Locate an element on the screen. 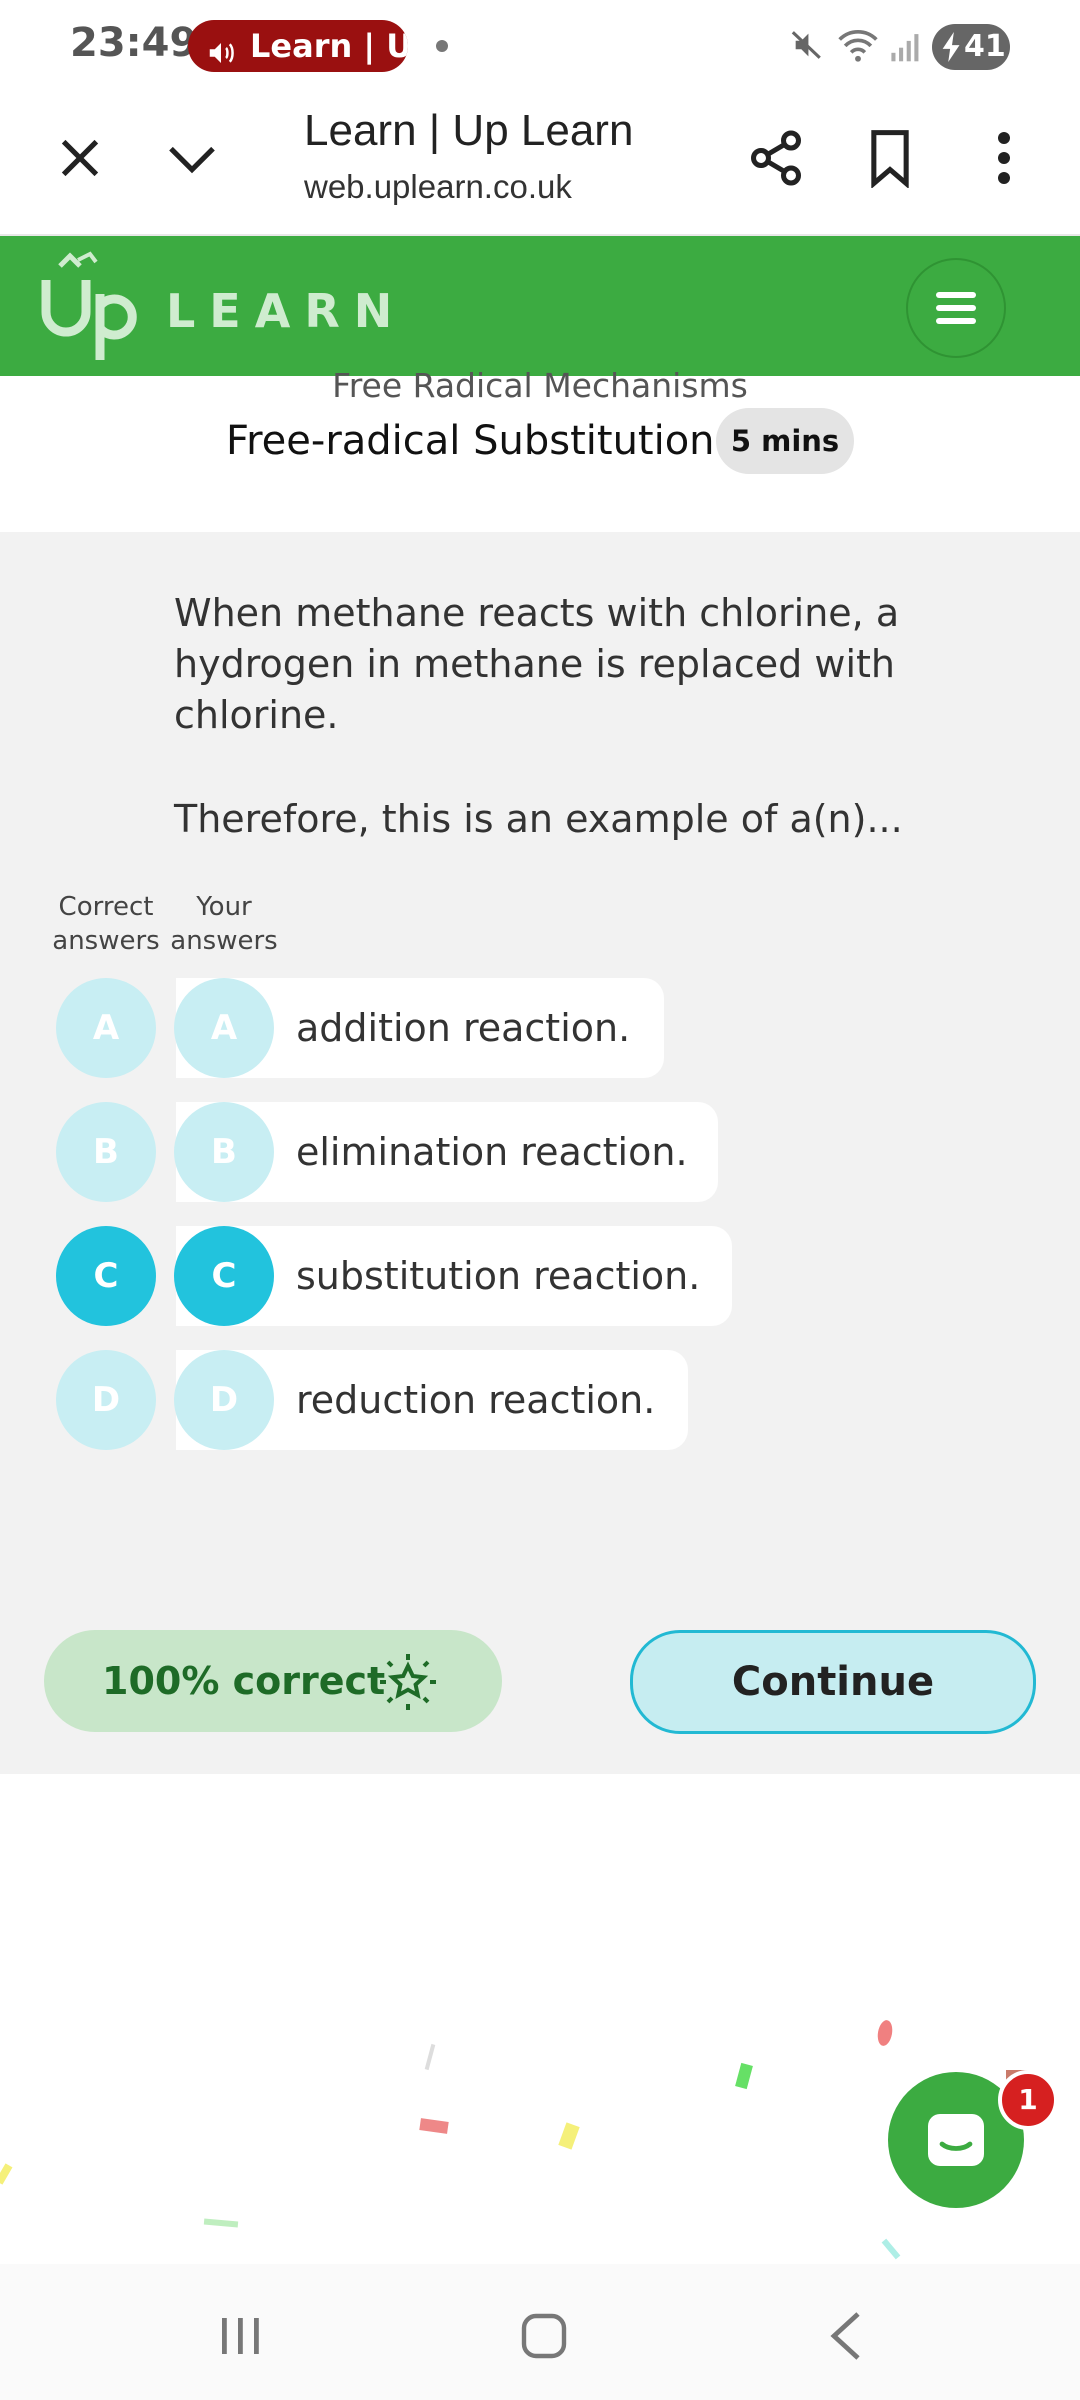  your-answers-header: Your answers is located at coordinates (224, 924).